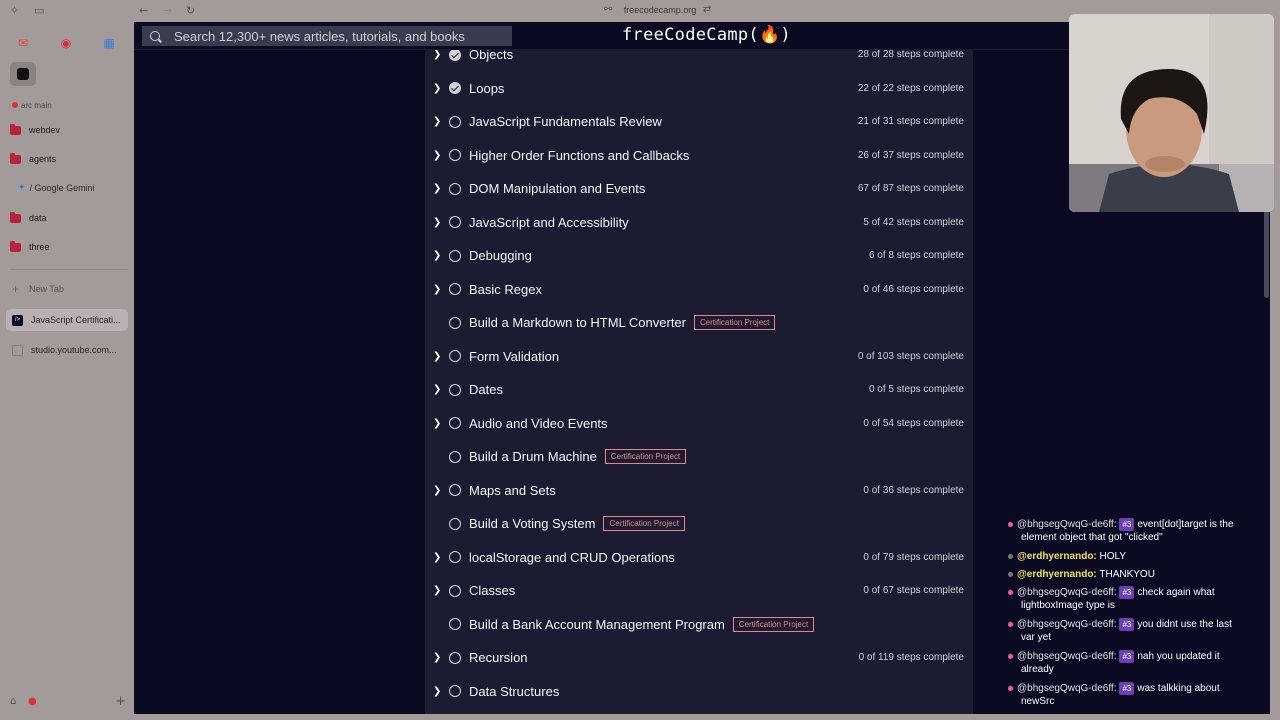 The height and width of the screenshot is (720, 1280). What do you see at coordinates (512, 490) in the screenshot?
I see `curriculum-title: Maps and Sets` at bounding box center [512, 490].